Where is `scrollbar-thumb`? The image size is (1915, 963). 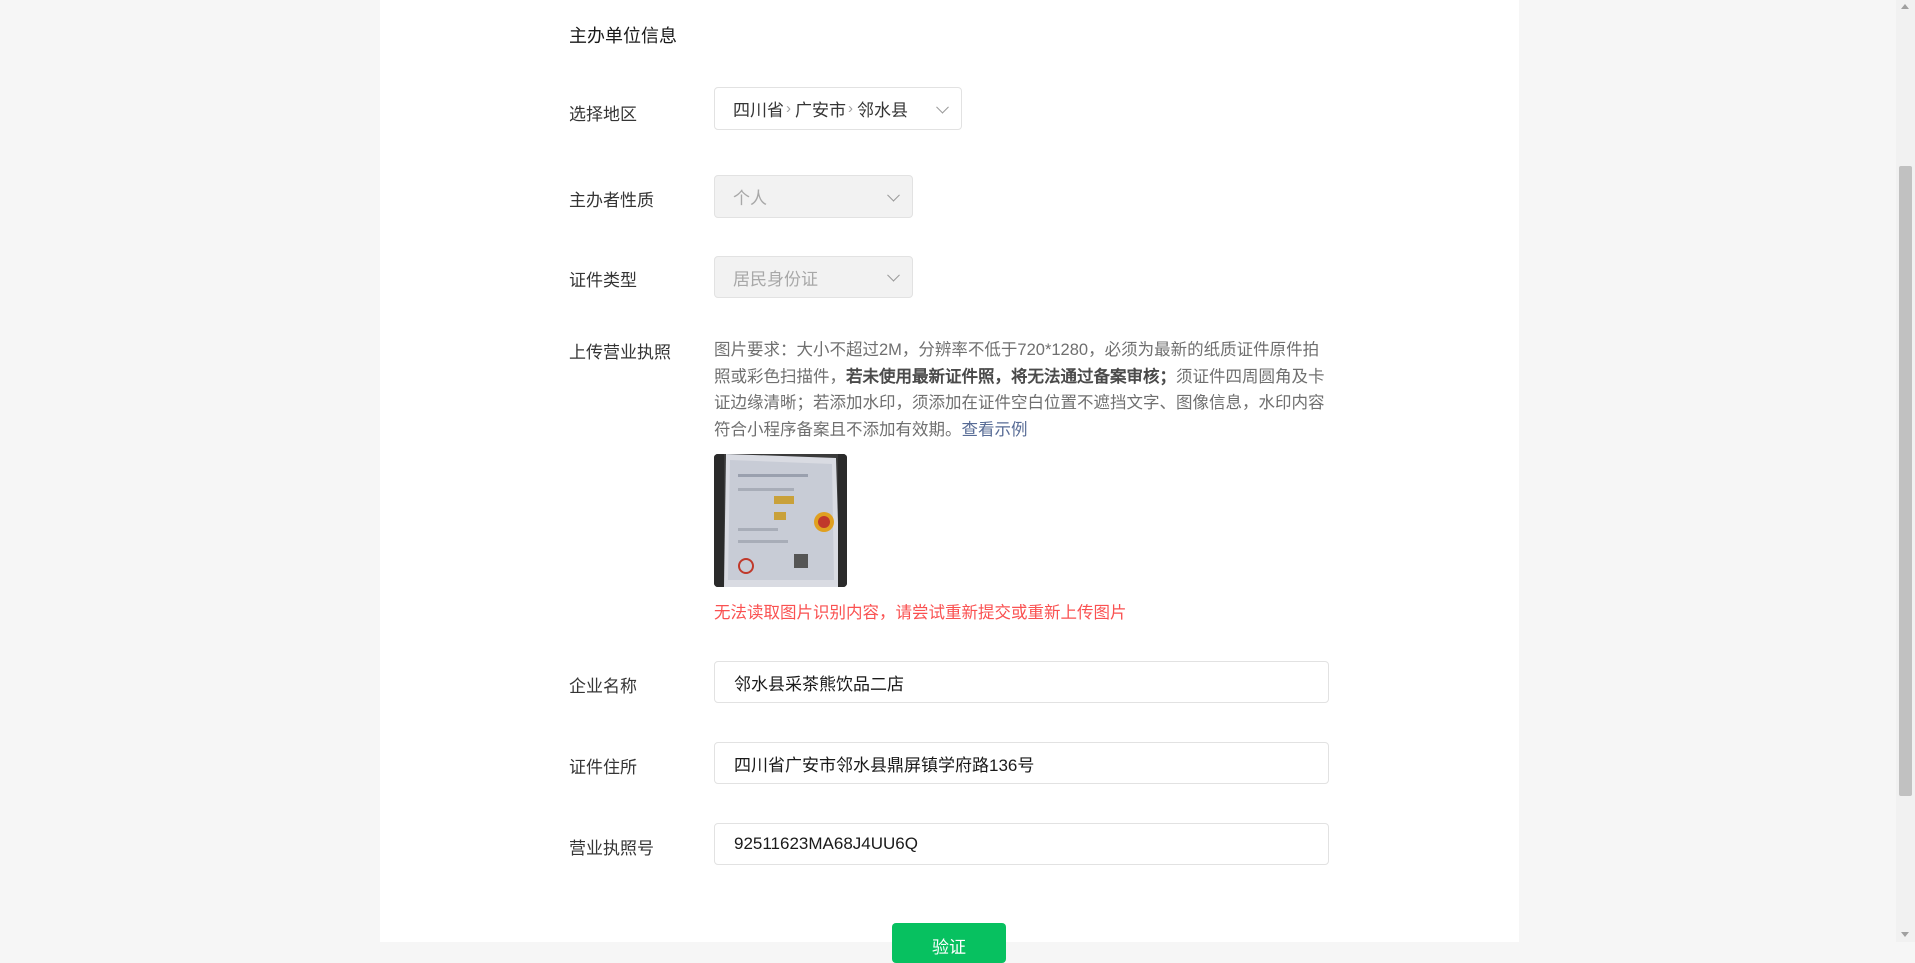 scrollbar-thumb is located at coordinates (1905, 481).